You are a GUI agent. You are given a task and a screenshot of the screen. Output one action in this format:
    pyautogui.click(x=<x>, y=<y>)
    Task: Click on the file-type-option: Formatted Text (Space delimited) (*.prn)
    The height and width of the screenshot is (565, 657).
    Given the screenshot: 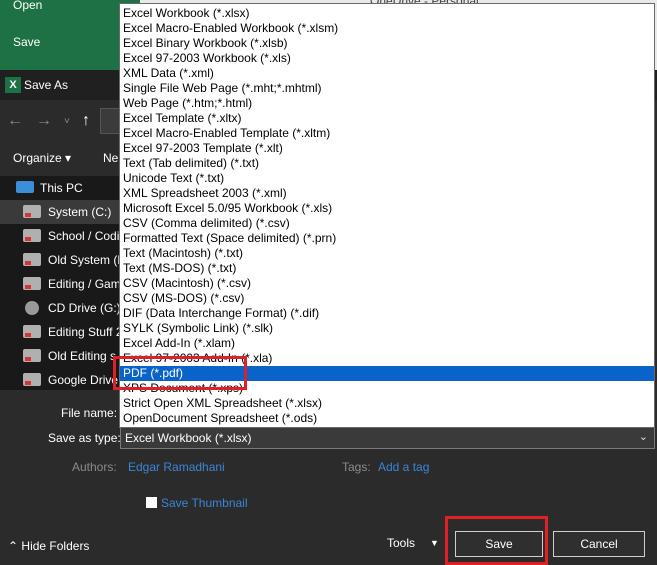 What is the action you would take?
    pyautogui.click(x=387, y=238)
    